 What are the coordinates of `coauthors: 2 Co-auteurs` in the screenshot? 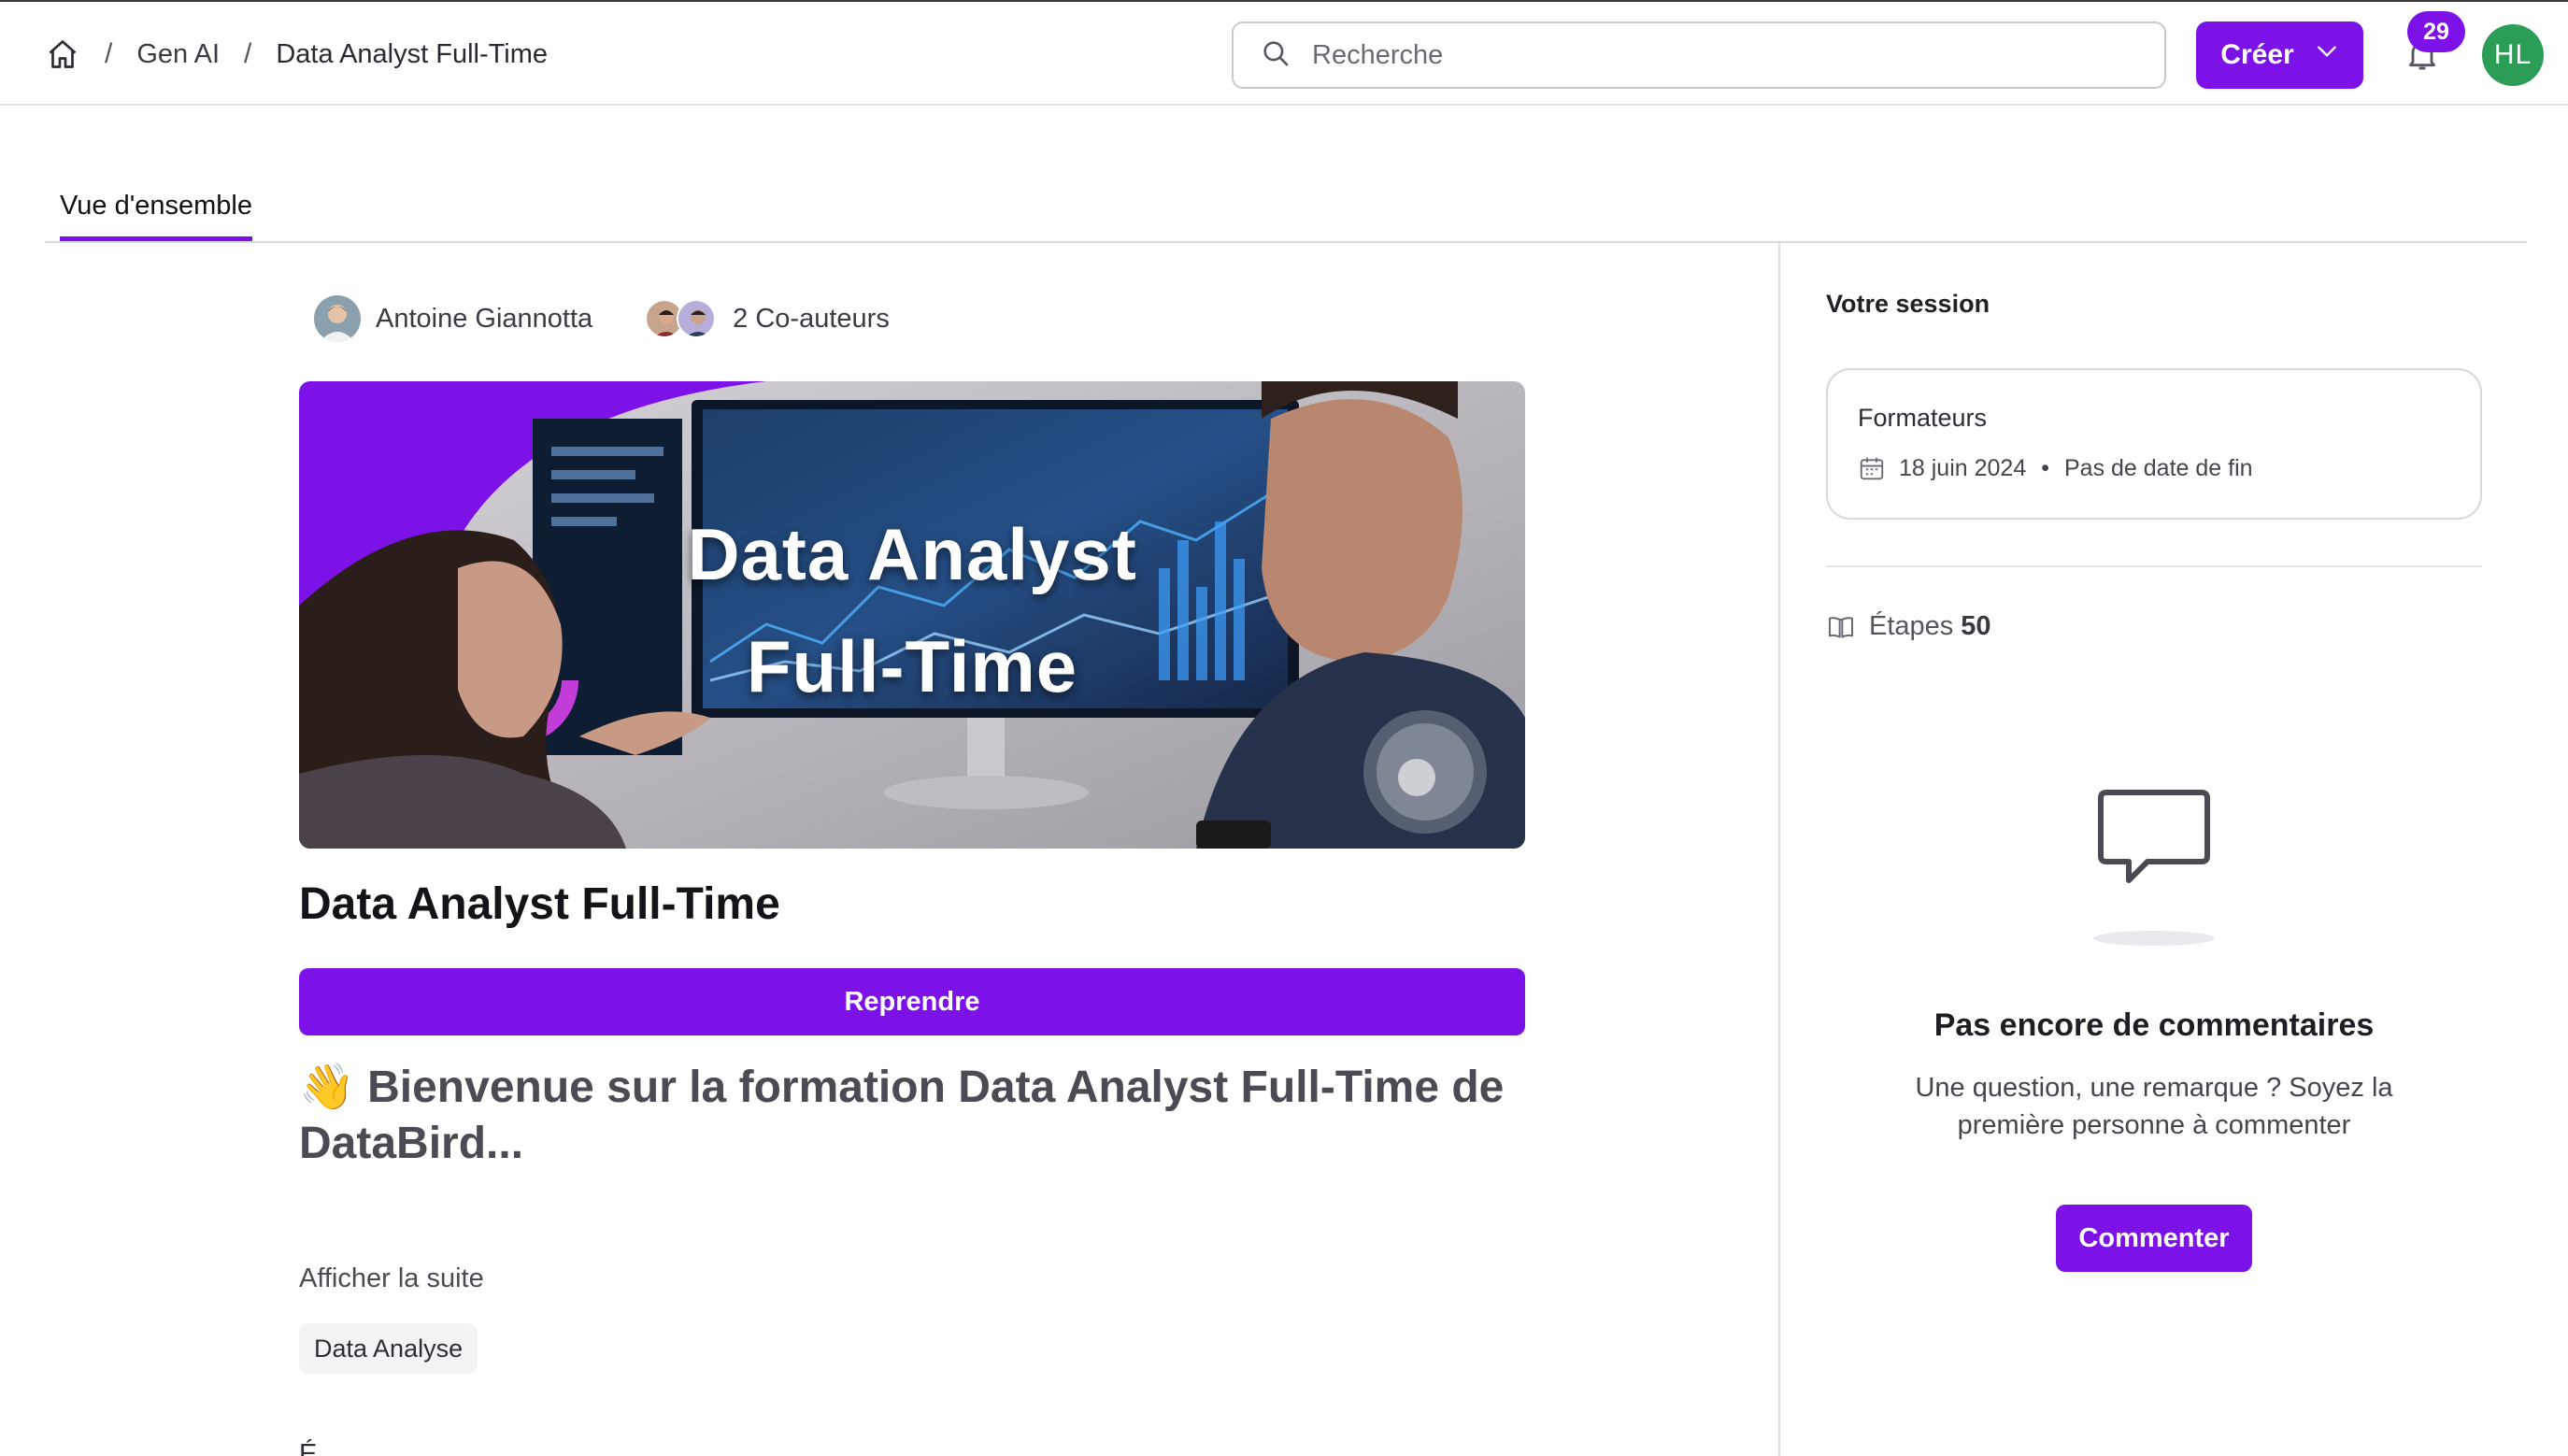 It's located at (767, 318).